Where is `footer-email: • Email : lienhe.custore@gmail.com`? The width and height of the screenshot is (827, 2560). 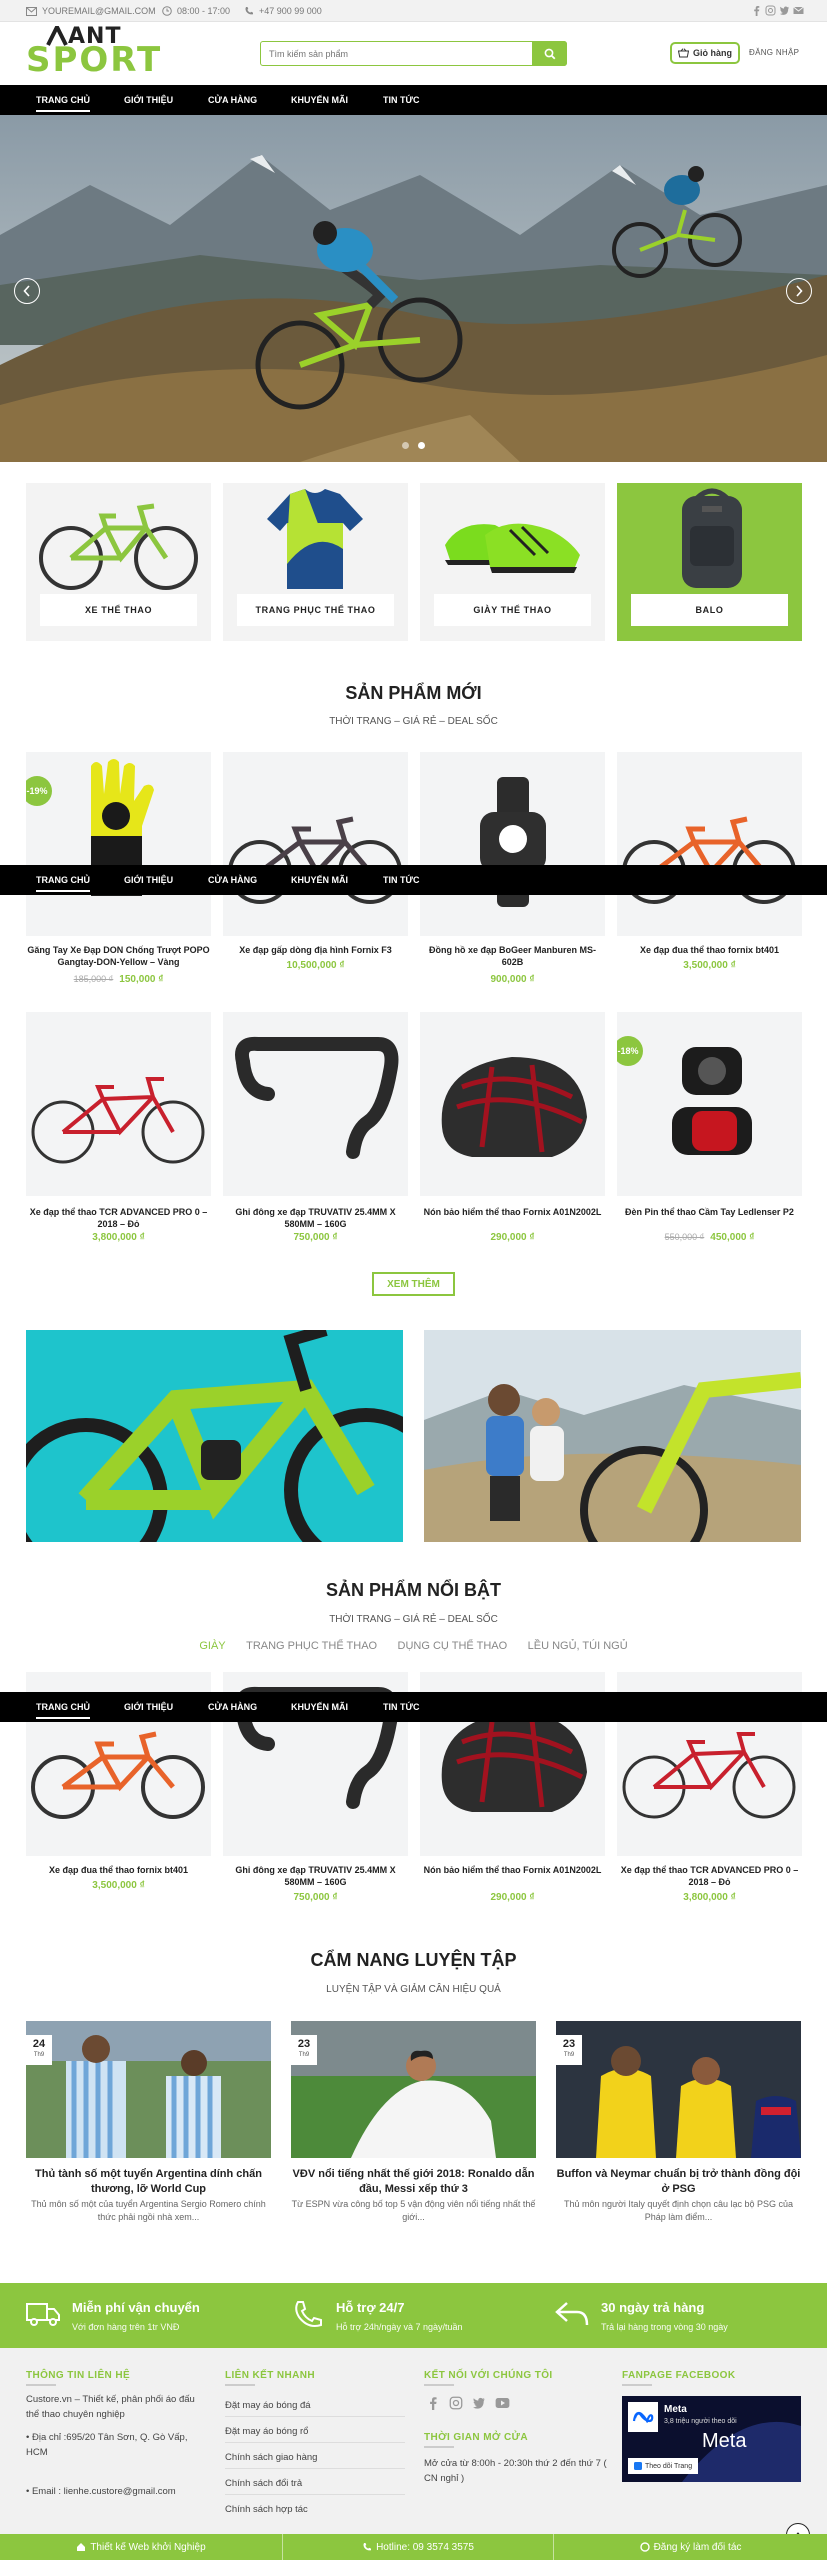 footer-email: • Email : lienhe.custore@gmail.com is located at coordinates (121, 2491).